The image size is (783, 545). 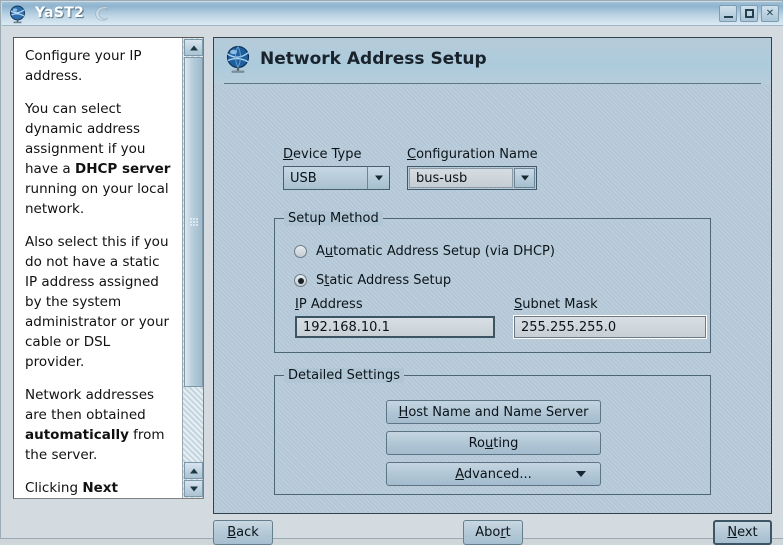 What do you see at coordinates (193, 470) in the screenshot?
I see `scroll-up-arrow-bottom-icon` at bounding box center [193, 470].